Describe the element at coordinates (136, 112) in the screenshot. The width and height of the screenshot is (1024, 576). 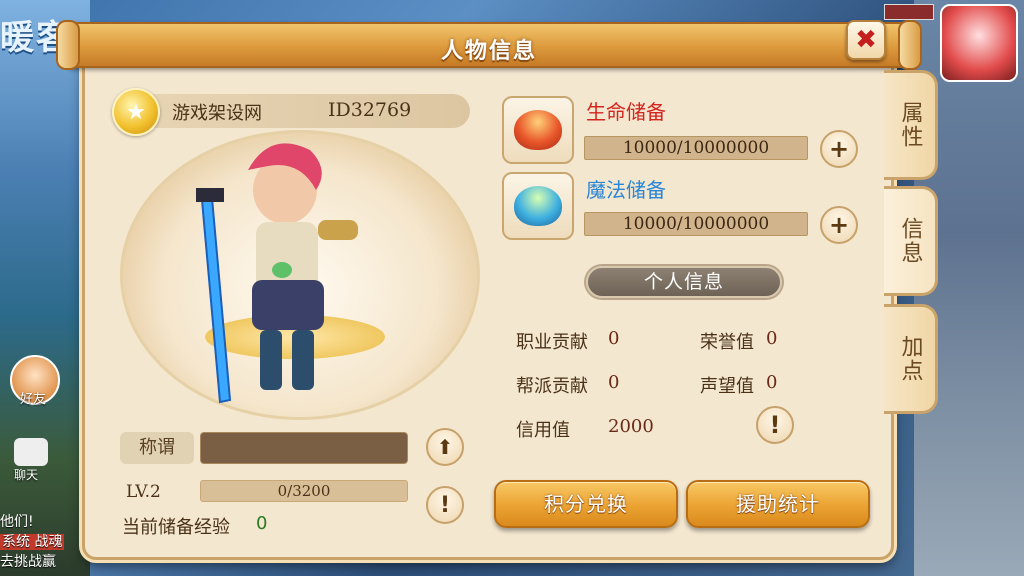
I see `gold-emblem-icon: ★` at that location.